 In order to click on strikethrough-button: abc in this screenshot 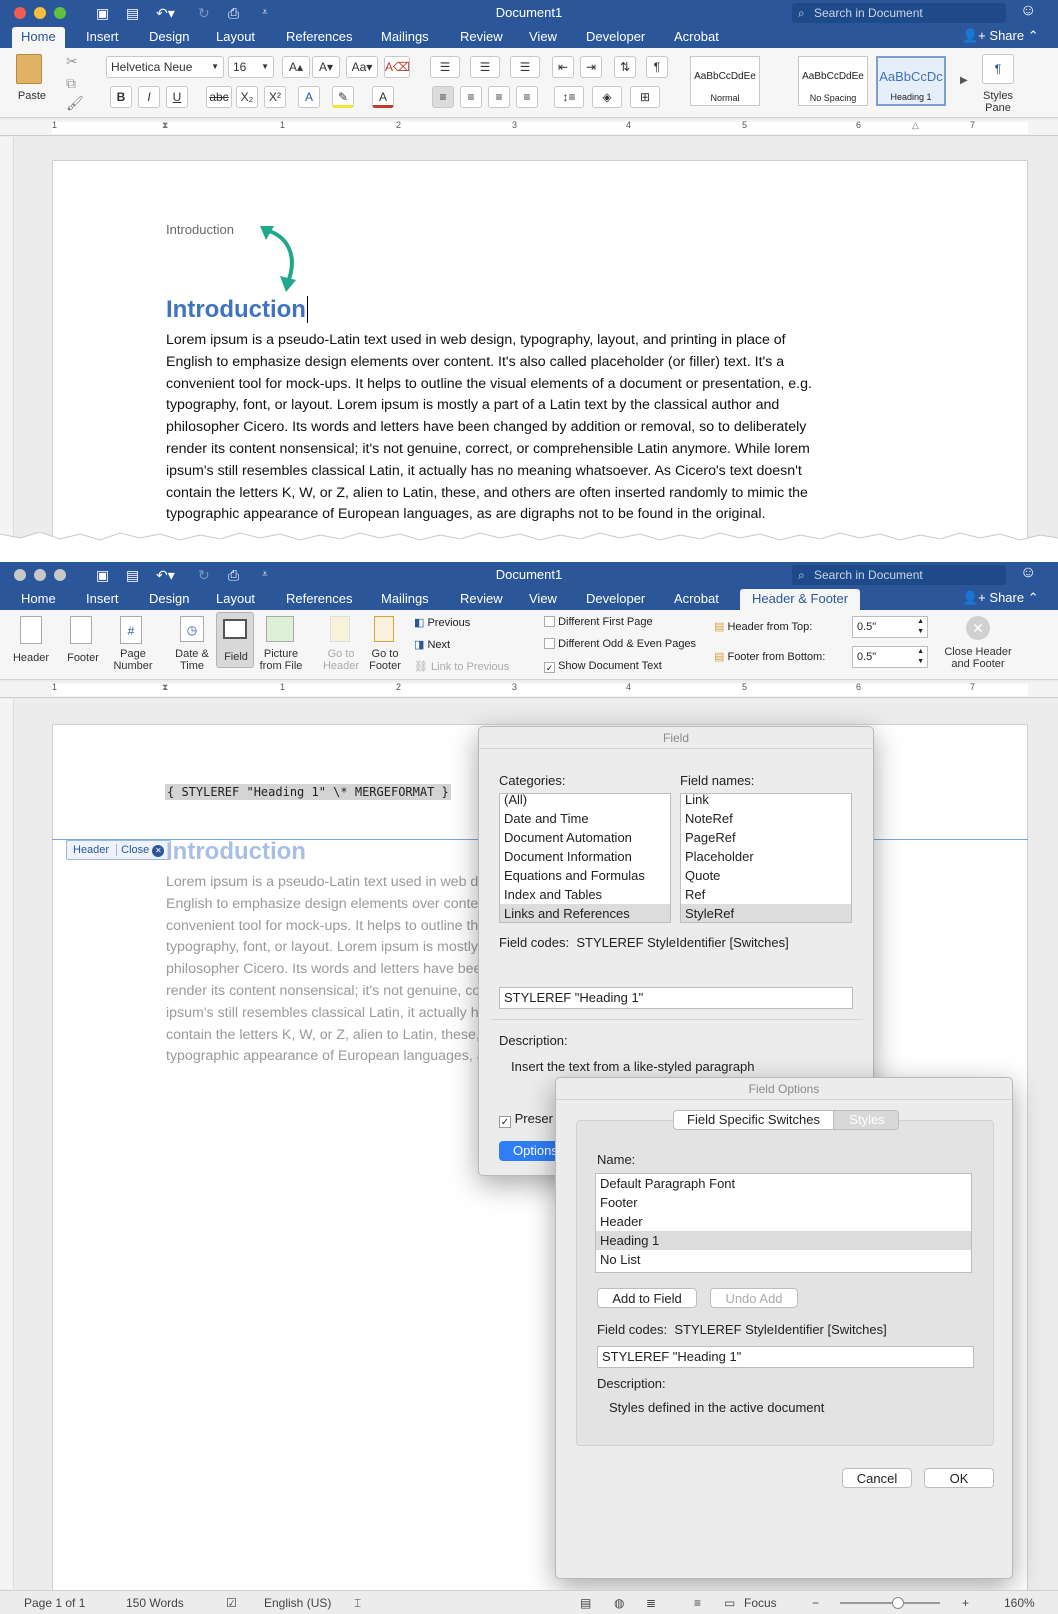, I will do `click(219, 97)`.